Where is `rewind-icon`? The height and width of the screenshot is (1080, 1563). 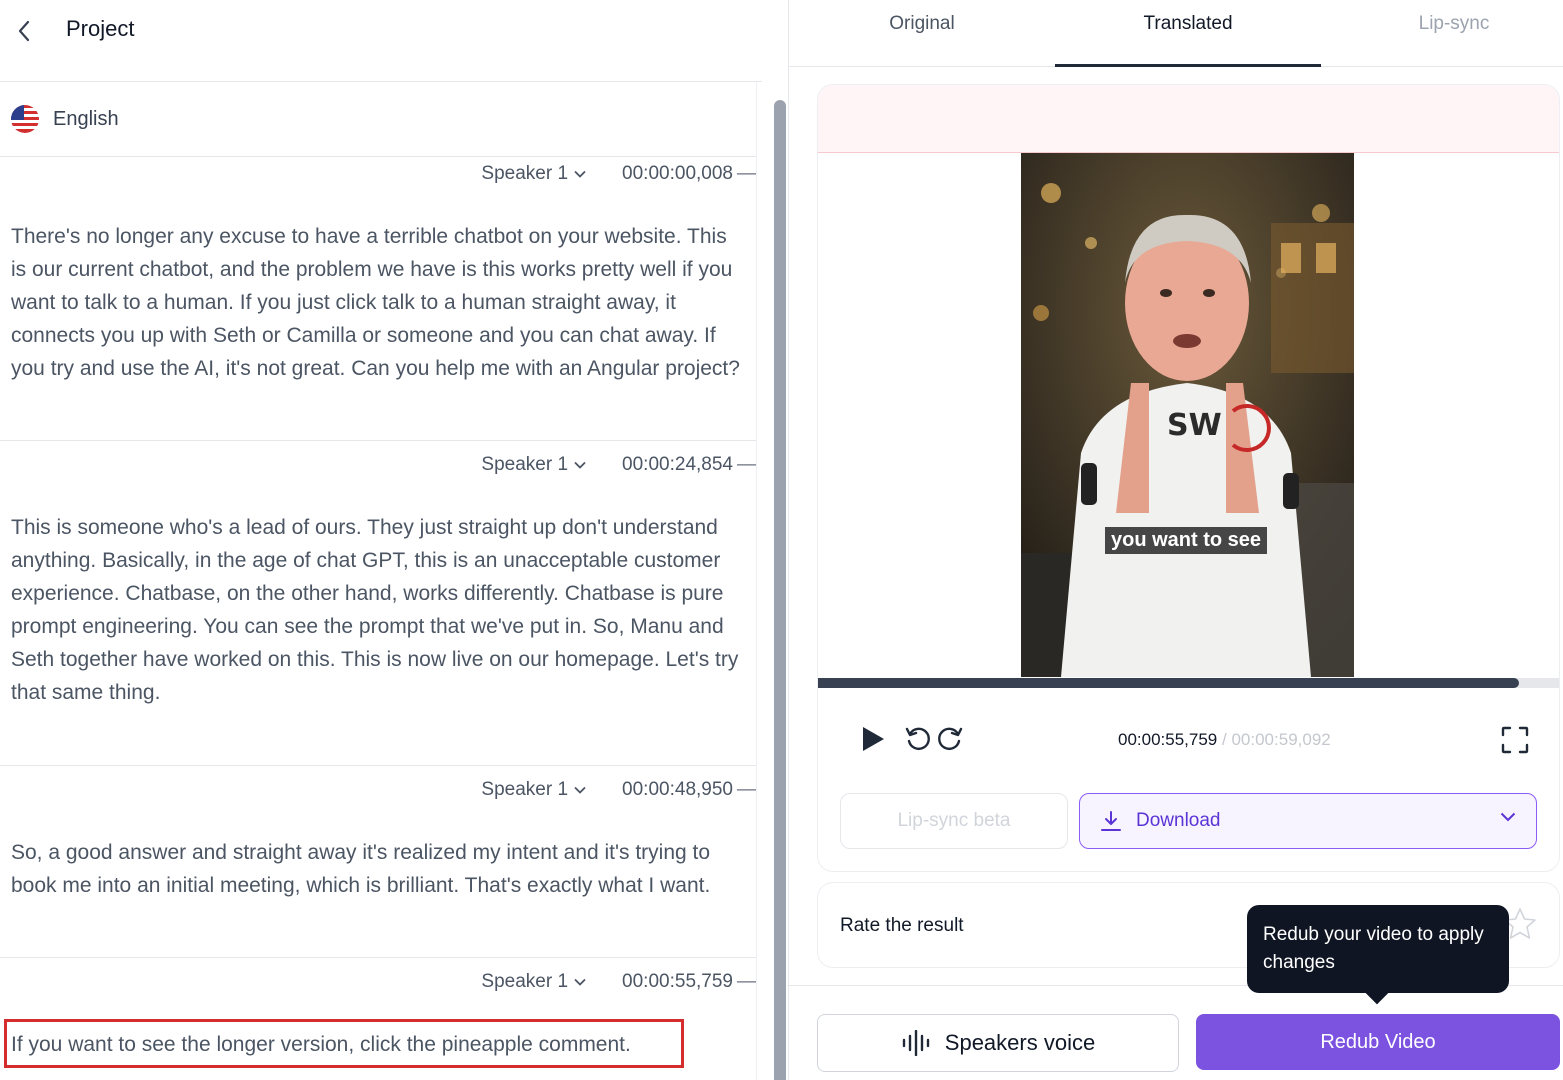
rewind-icon is located at coordinates (917, 738).